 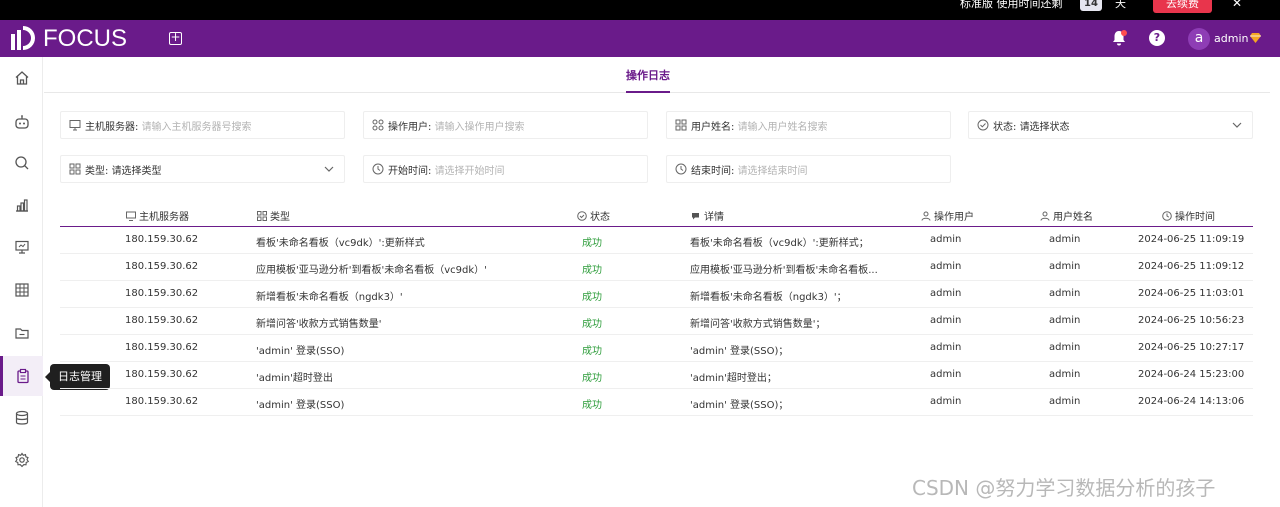 I want to click on username-label: admin, so click(x=1231, y=38).